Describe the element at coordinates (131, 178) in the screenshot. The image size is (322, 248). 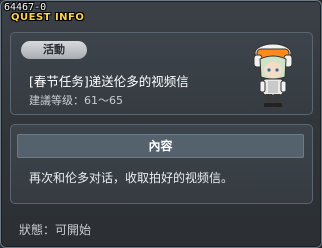
I see `content-text: 再次和伦多对话，收取拍好的视频信。` at that location.